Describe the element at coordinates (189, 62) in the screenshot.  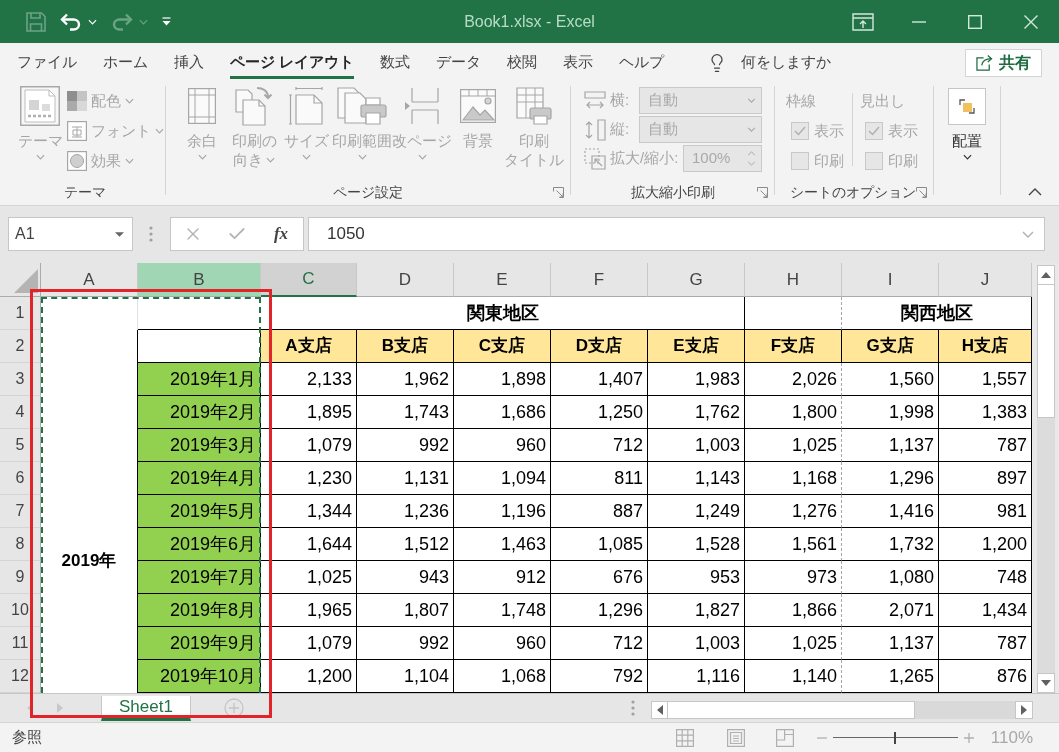
I see `ribbon-tab: 挿入` at that location.